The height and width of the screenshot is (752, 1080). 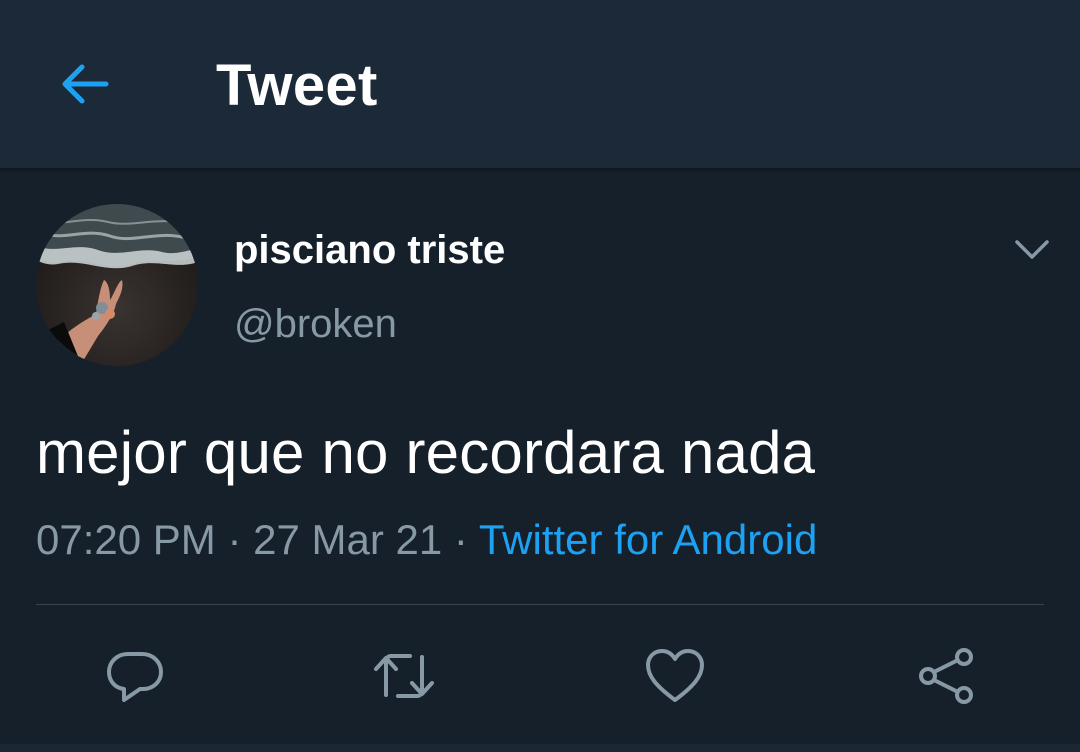 I want to click on author-display-name: pisciano triste, so click(x=369, y=250).